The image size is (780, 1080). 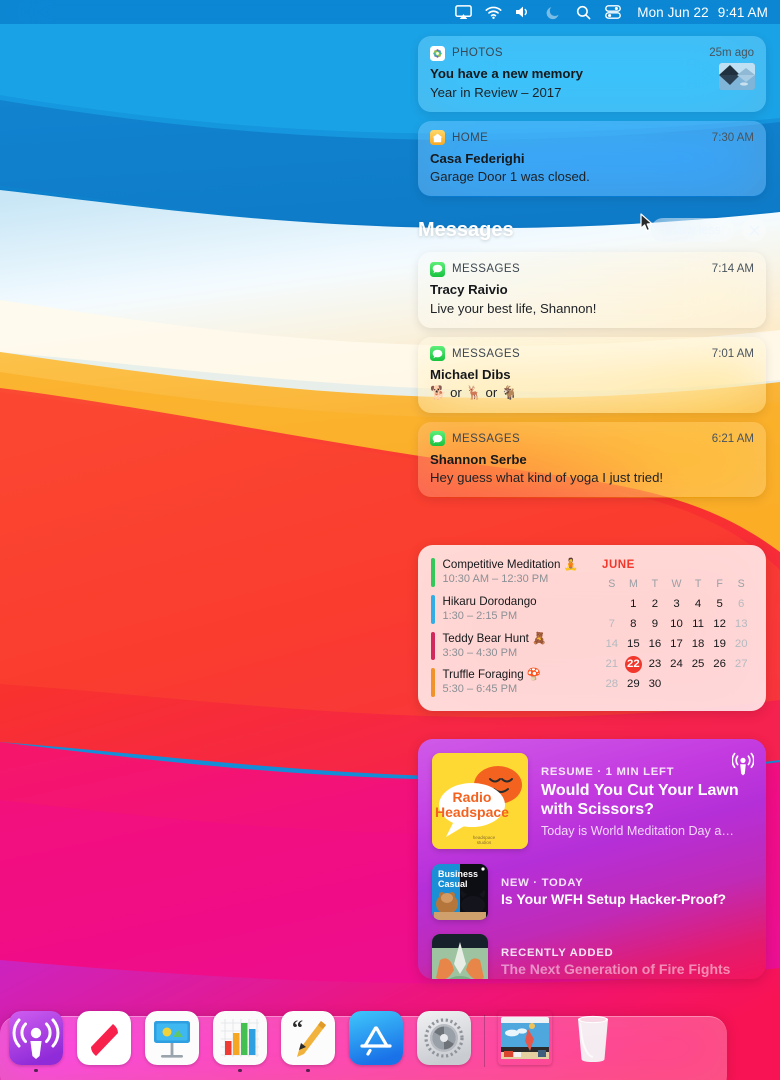 I want to click on event-title: Hikaru Dorodango, so click(x=489, y=601).